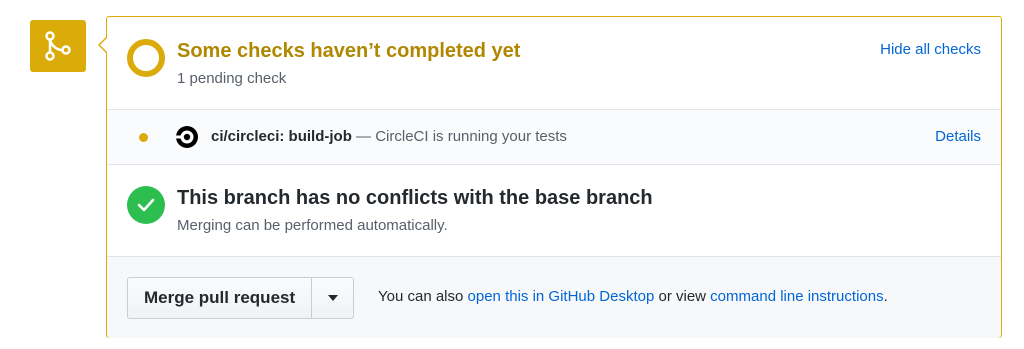  What do you see at coordinates (186, 137) in the screenshot?
I see `circleci-logo-icon` at bounding box center [186, 137].